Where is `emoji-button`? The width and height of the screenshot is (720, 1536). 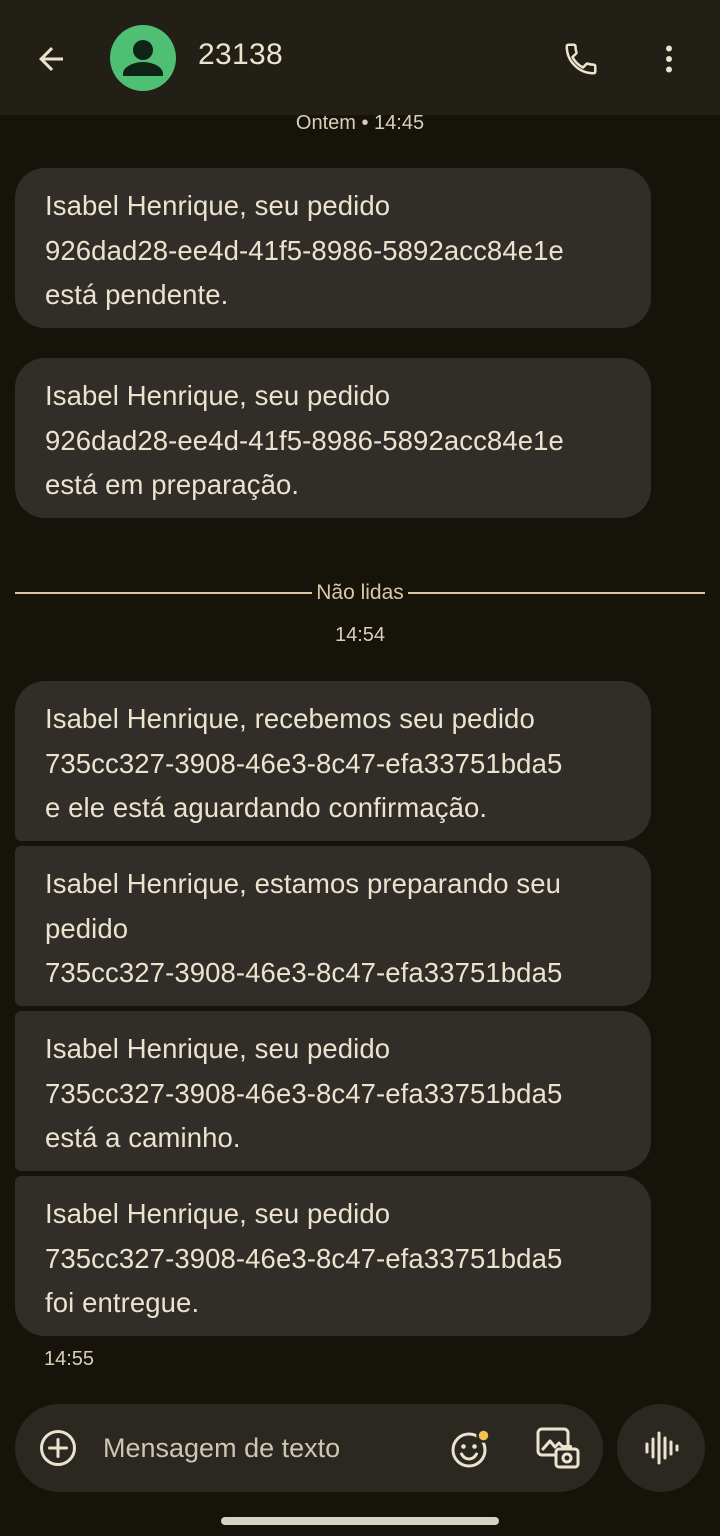 emoji-button is located at coordinates (471, 1448).